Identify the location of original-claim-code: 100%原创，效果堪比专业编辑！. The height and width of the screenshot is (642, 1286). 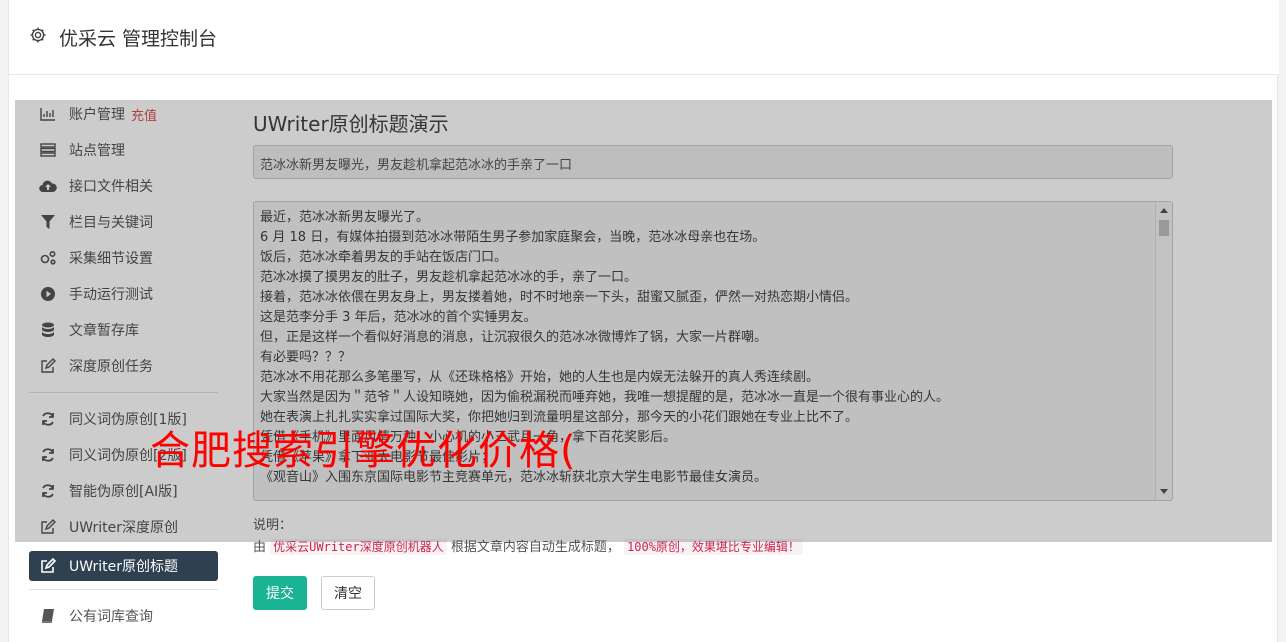
(713, 547).